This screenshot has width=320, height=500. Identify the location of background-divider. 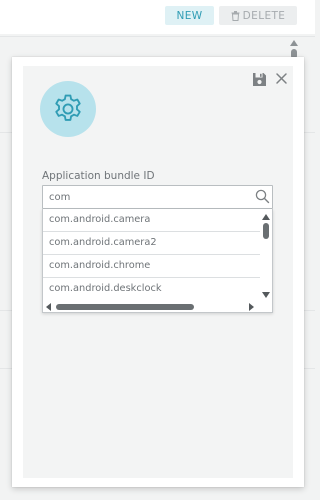
(157, 36).